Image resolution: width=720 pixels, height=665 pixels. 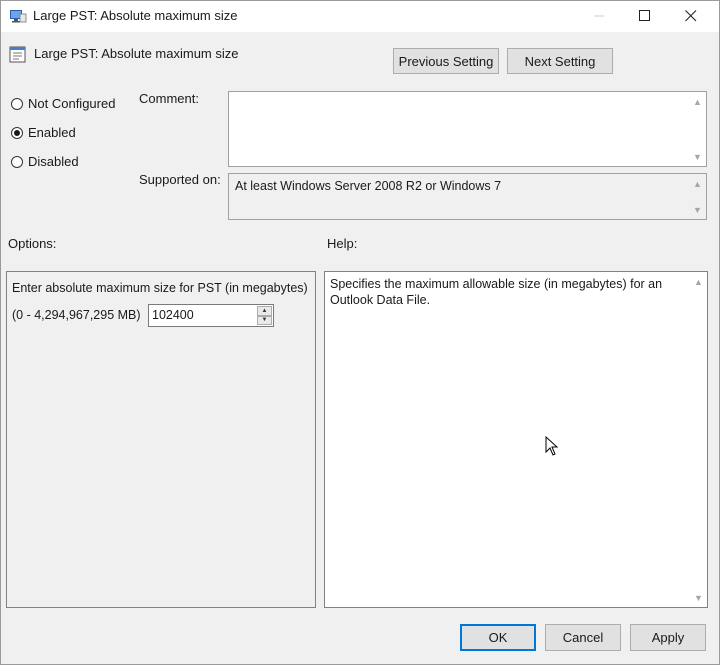 I want to click on ok-button: OK, so click(x=498, y=637).